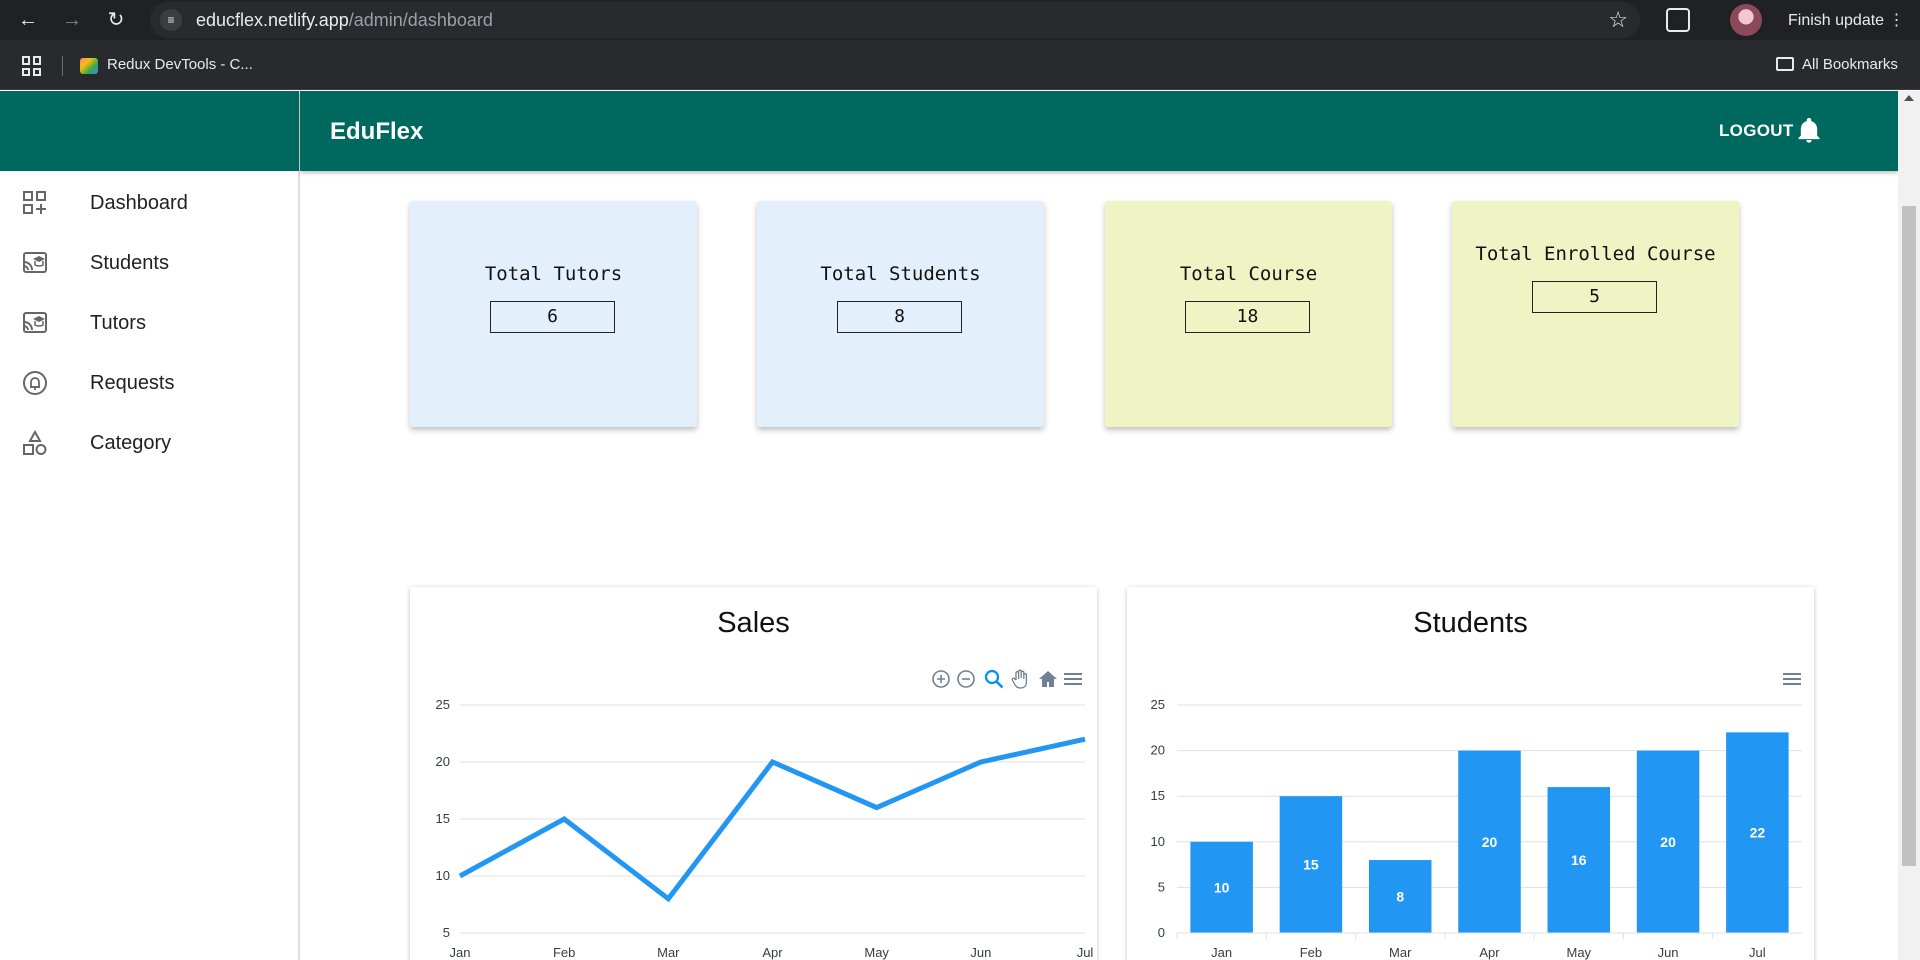 The width and height of the screenshot is (1920, 960). I want to click on sales-chart-panel: Sales 5 10 15 20 25 Jan Feb Mar Apr May Jun Jul, so click(753, 773).